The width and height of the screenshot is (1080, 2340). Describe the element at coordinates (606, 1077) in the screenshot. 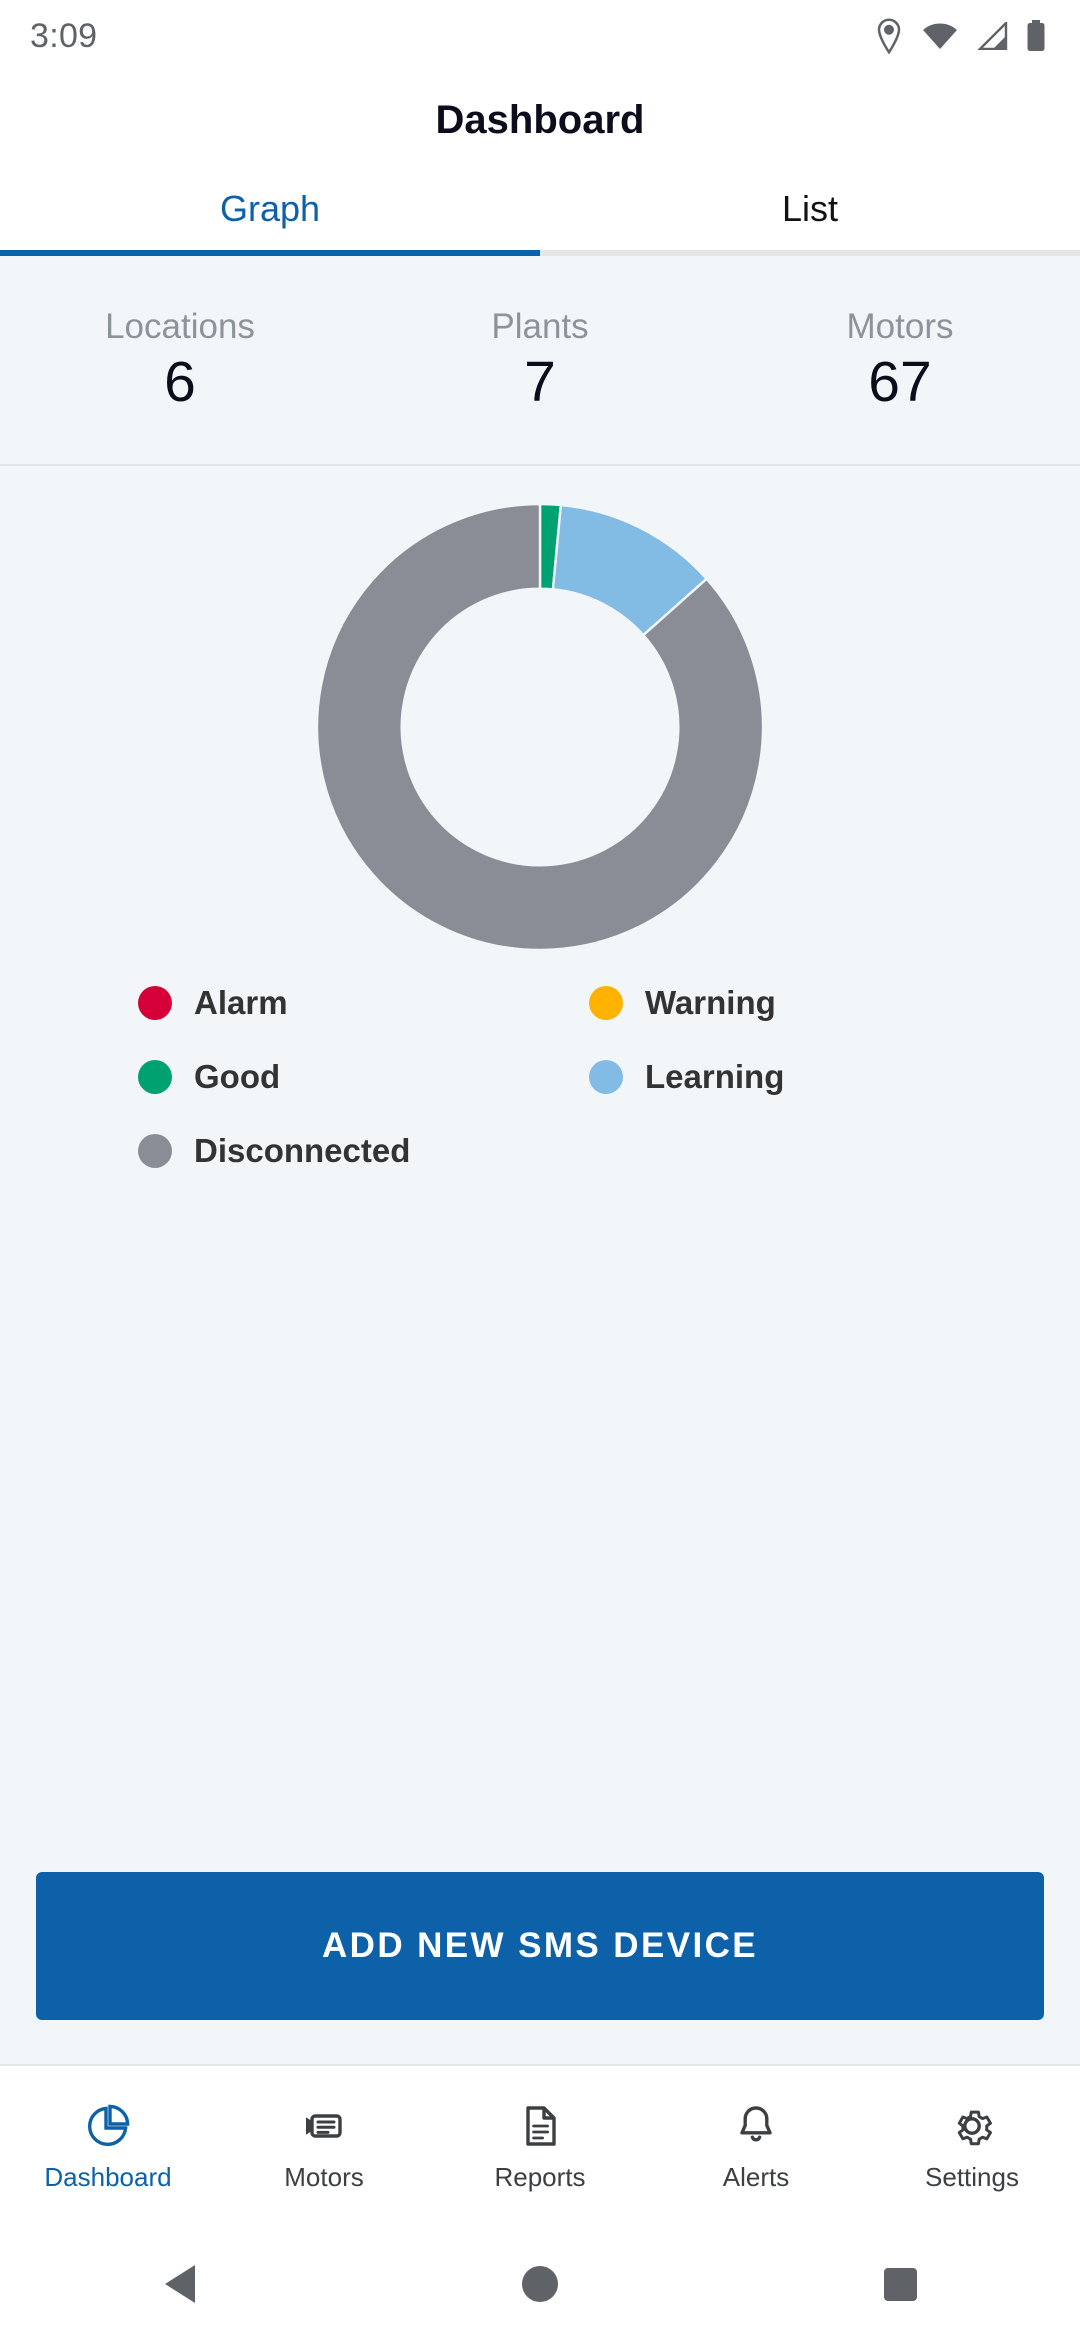

I see `legend-dot-learning` at that location.